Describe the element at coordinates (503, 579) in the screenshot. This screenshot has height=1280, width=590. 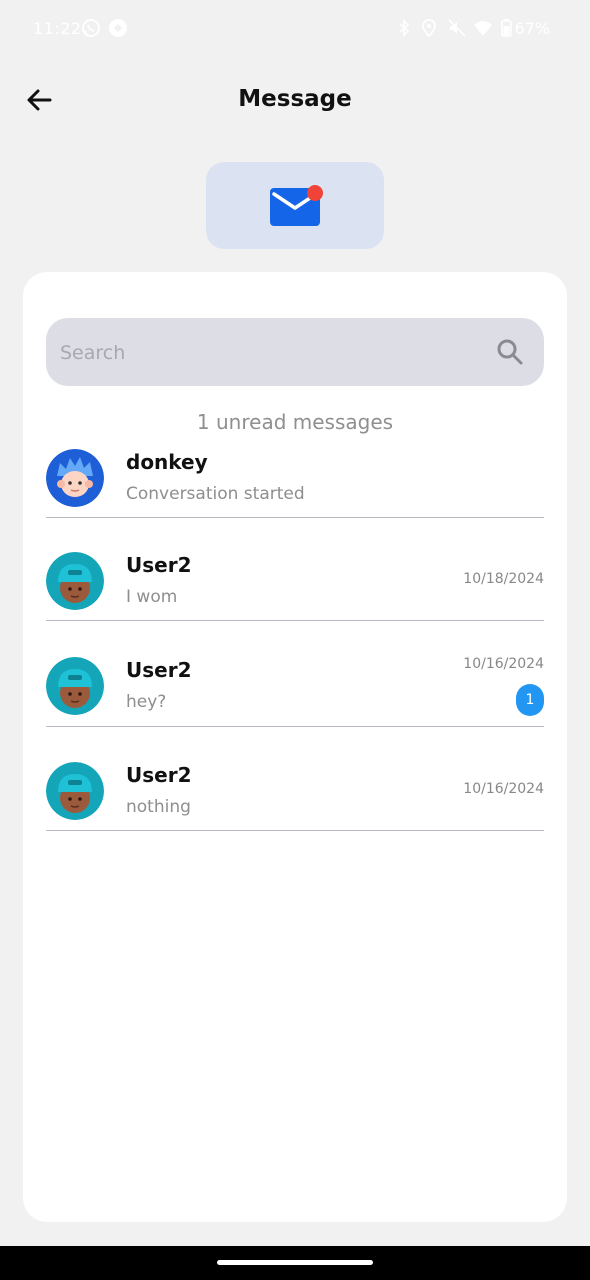
I see `message-date: 10/18/2024` at that location.